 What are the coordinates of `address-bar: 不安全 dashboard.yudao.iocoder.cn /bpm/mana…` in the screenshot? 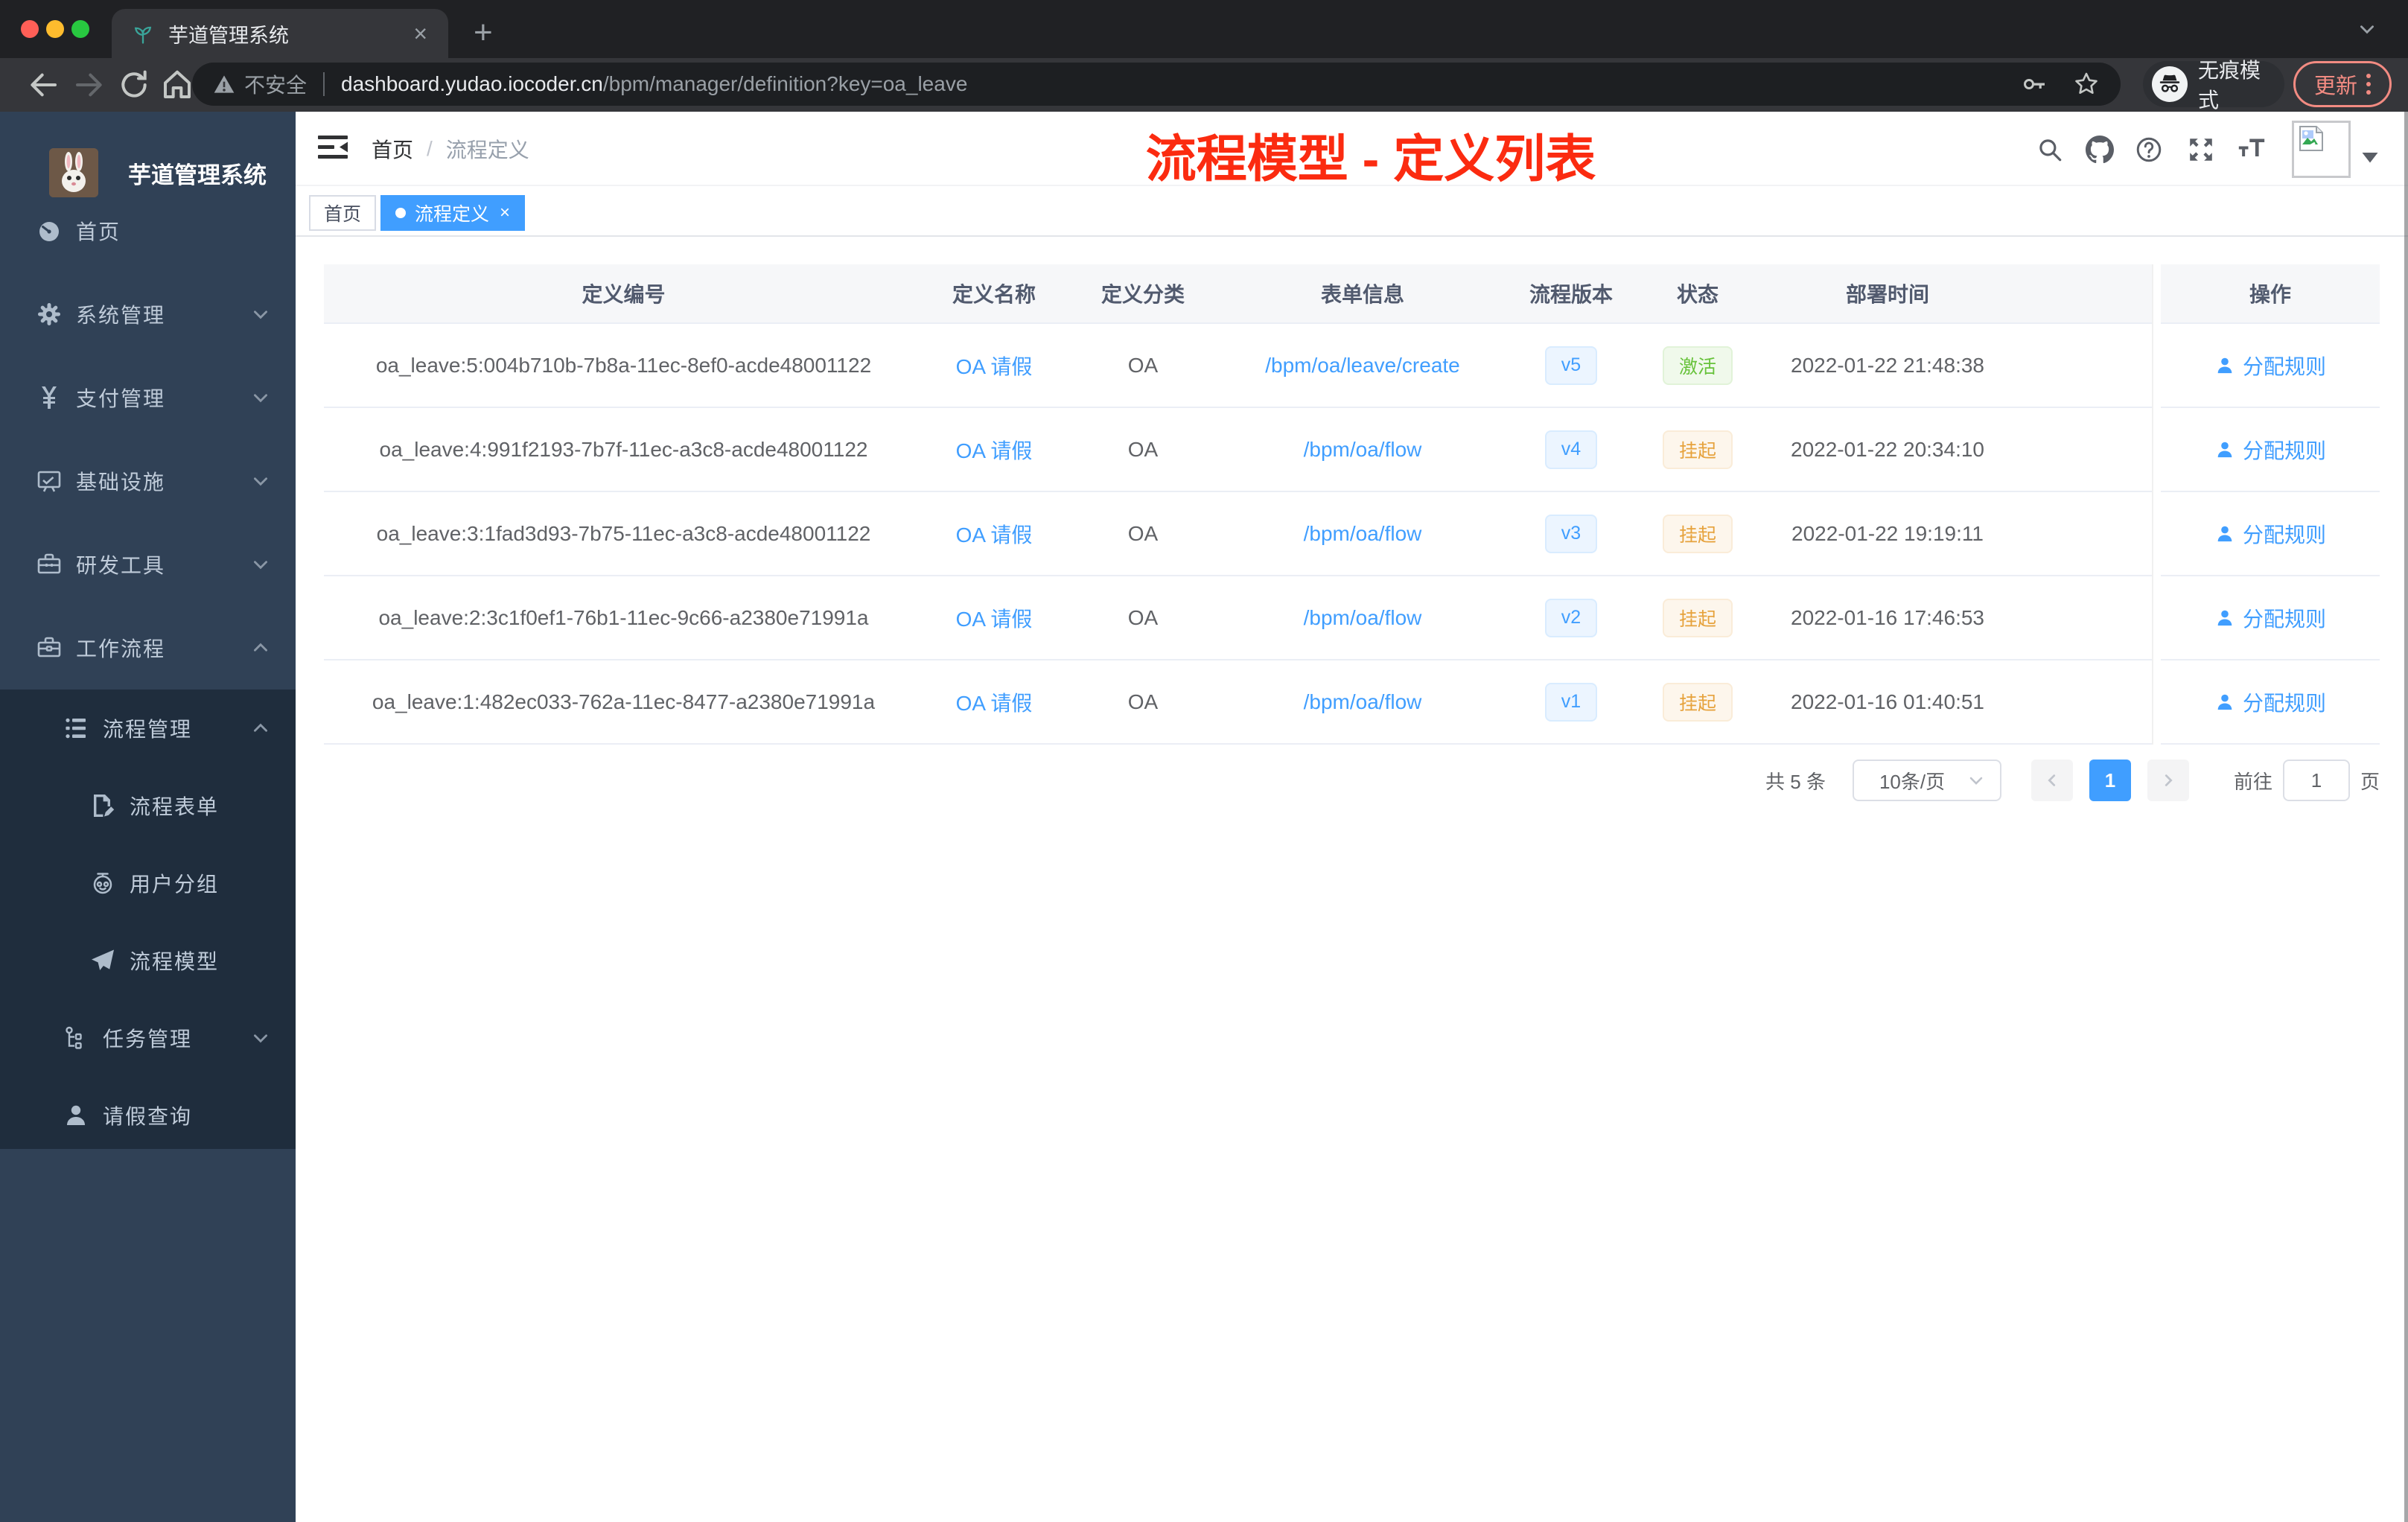 It's located at (1156, 84).